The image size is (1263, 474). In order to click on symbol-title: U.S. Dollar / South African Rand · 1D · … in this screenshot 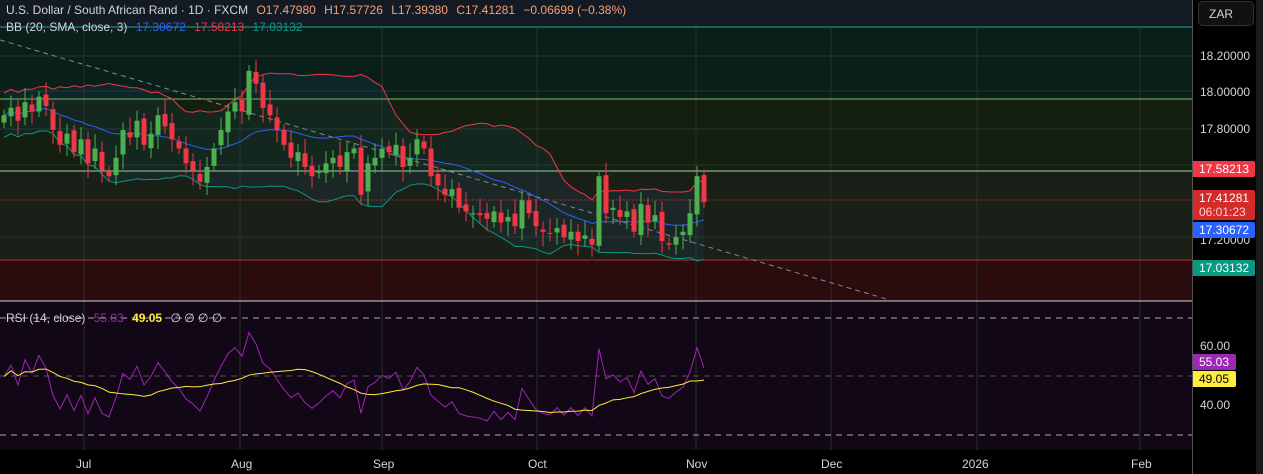, I will do `click(127, 10)`.